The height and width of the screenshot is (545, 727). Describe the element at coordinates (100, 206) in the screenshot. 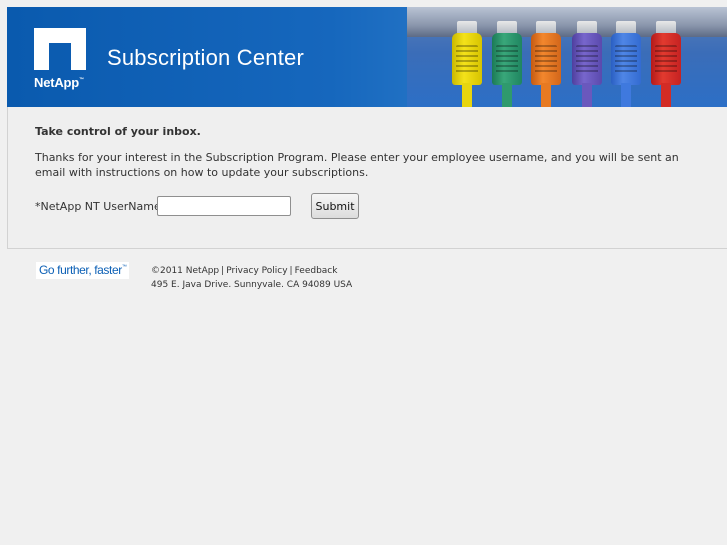

I see `username-label: *NetApp NT UserName:` at that location.